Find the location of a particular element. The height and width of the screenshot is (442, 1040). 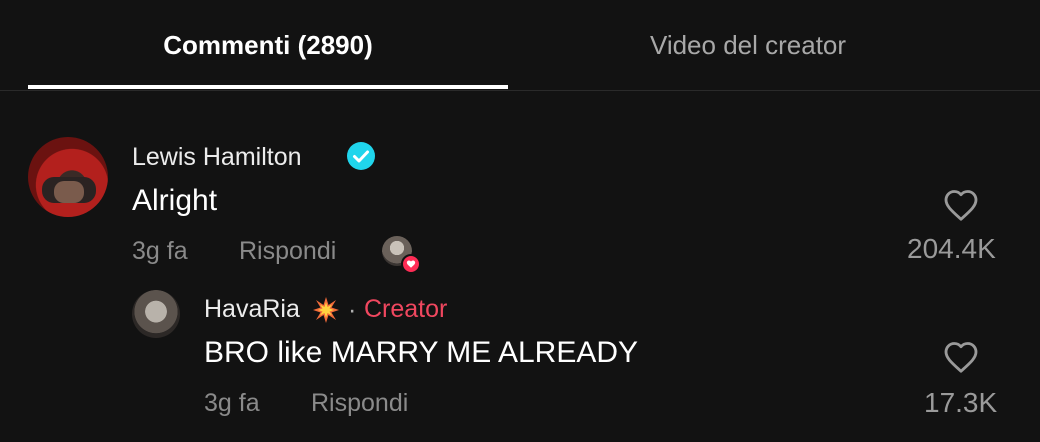

comment-text: Alright is located at coordinates (175, 200).